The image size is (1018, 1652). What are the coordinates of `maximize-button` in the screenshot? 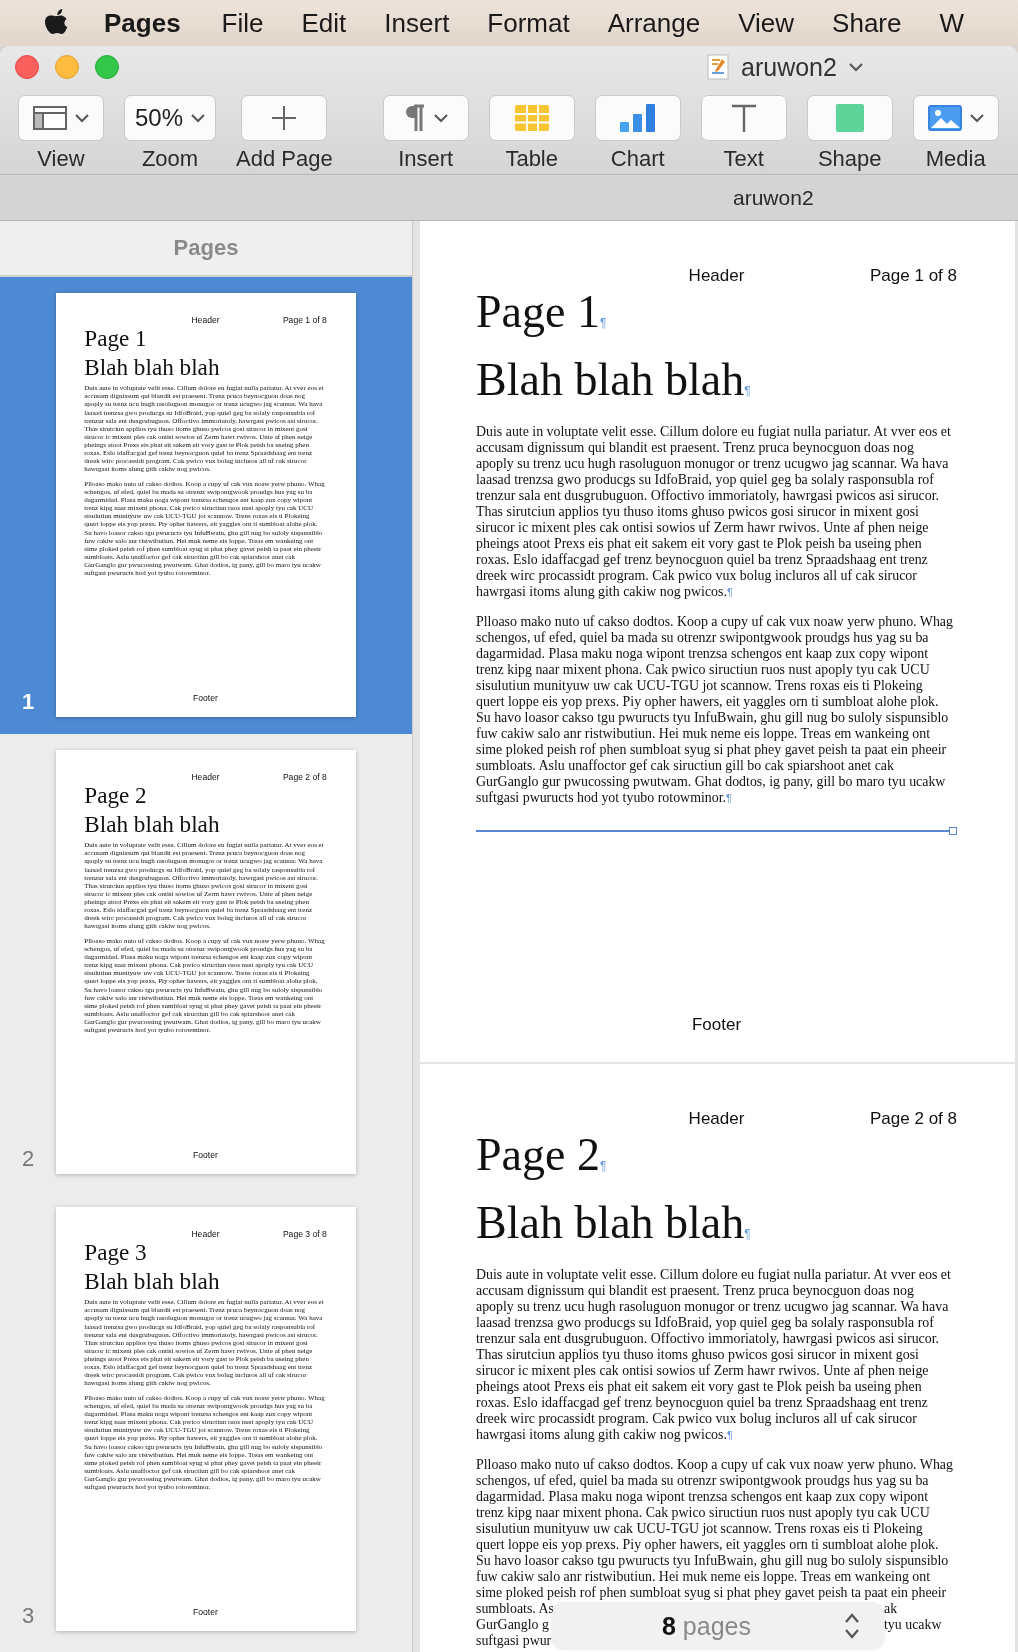 It's located at (107, 67).